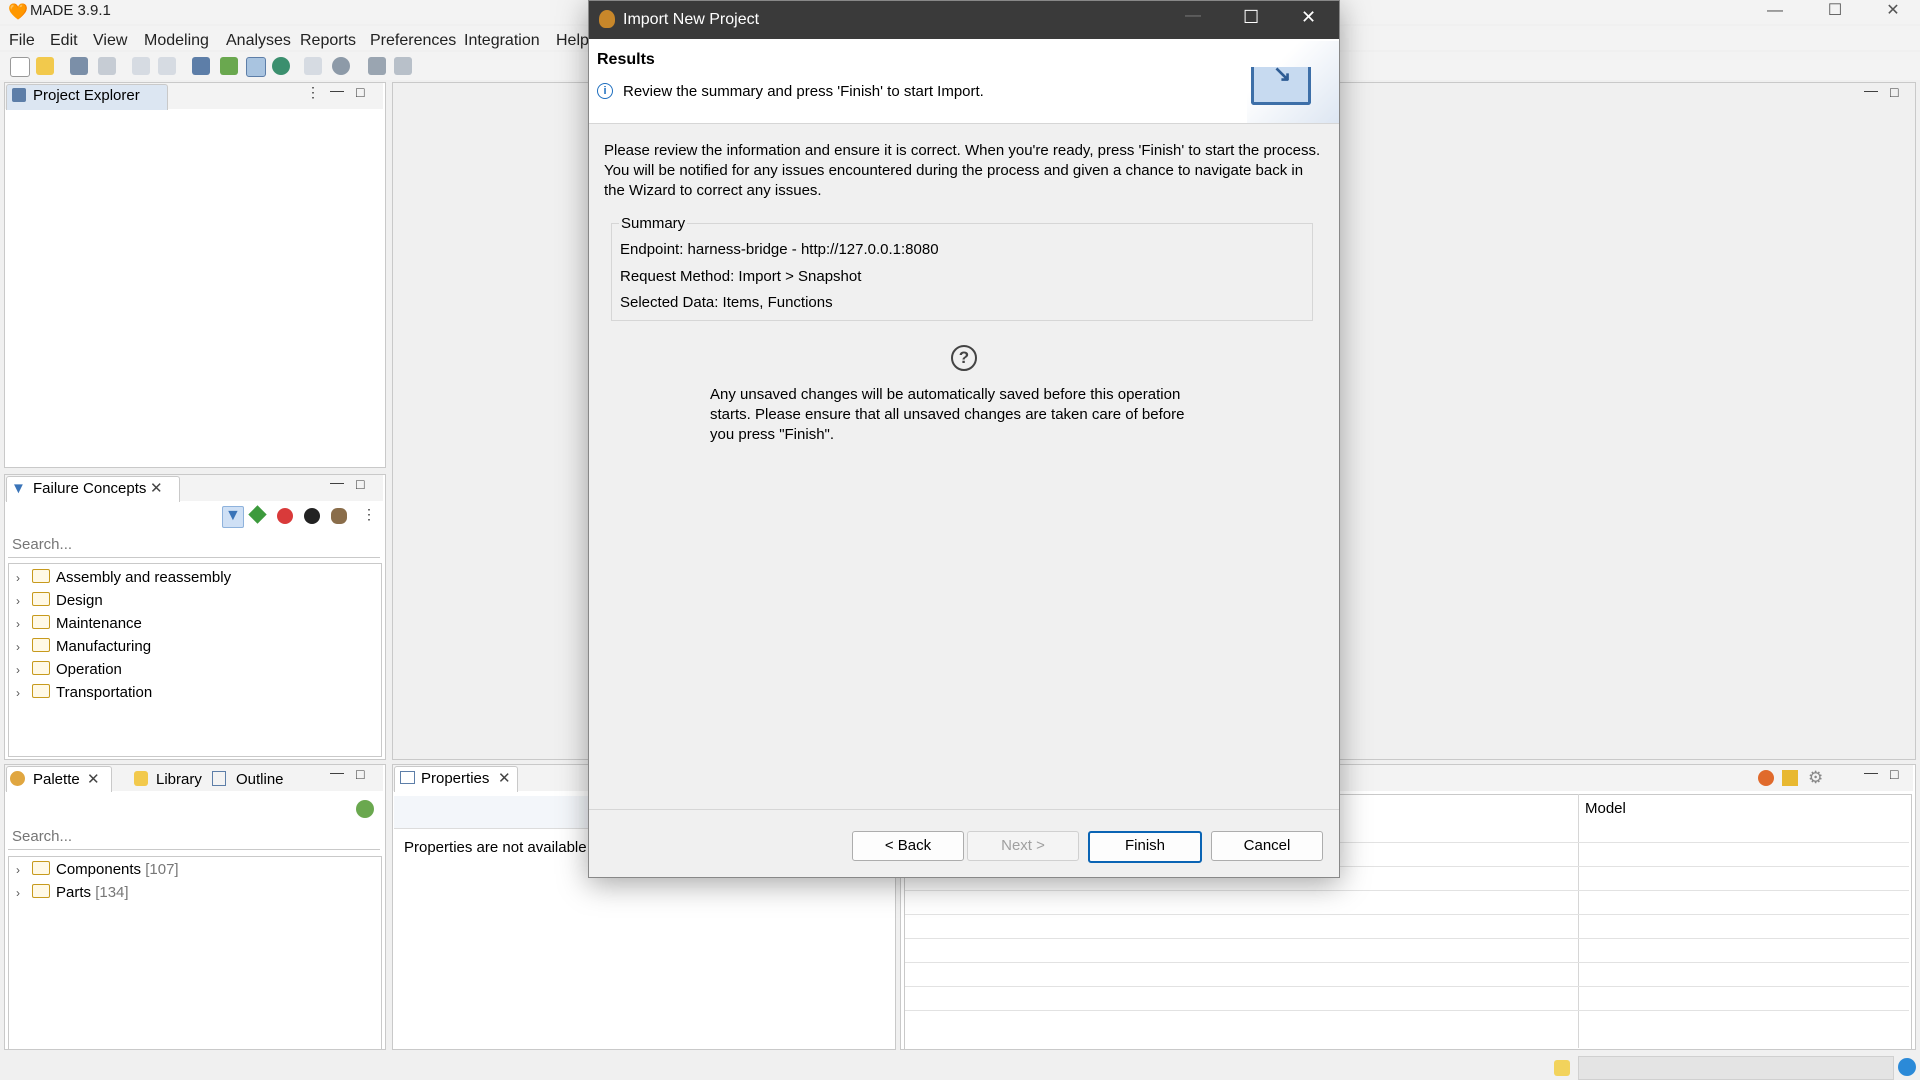 This screenshot has width=1920, height=1080. What do you see at coordinates (1907, 1067) in the screenshot?
I see `sync-icon` at bounding box center [1907, 1067].